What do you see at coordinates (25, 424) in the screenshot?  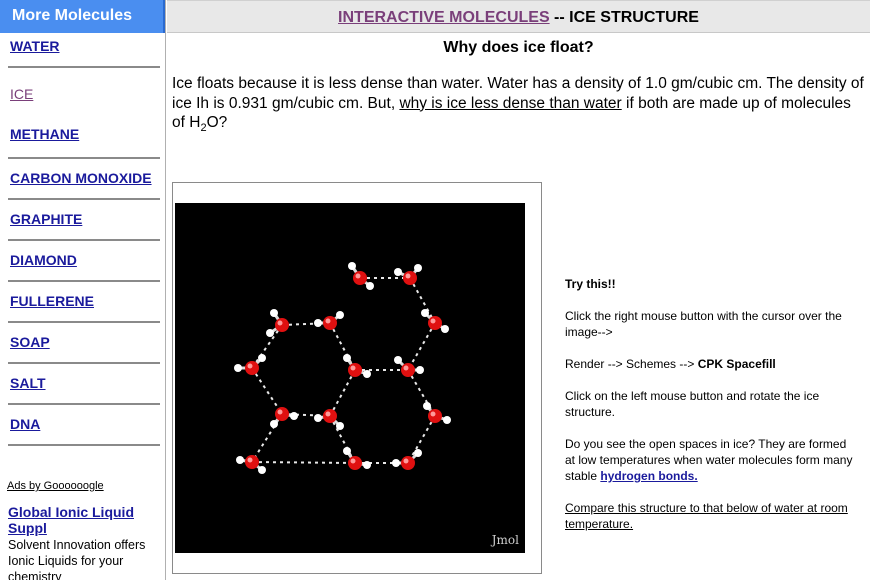 I see `nav-link-dna: DNA` at bounding box center [25, 424].